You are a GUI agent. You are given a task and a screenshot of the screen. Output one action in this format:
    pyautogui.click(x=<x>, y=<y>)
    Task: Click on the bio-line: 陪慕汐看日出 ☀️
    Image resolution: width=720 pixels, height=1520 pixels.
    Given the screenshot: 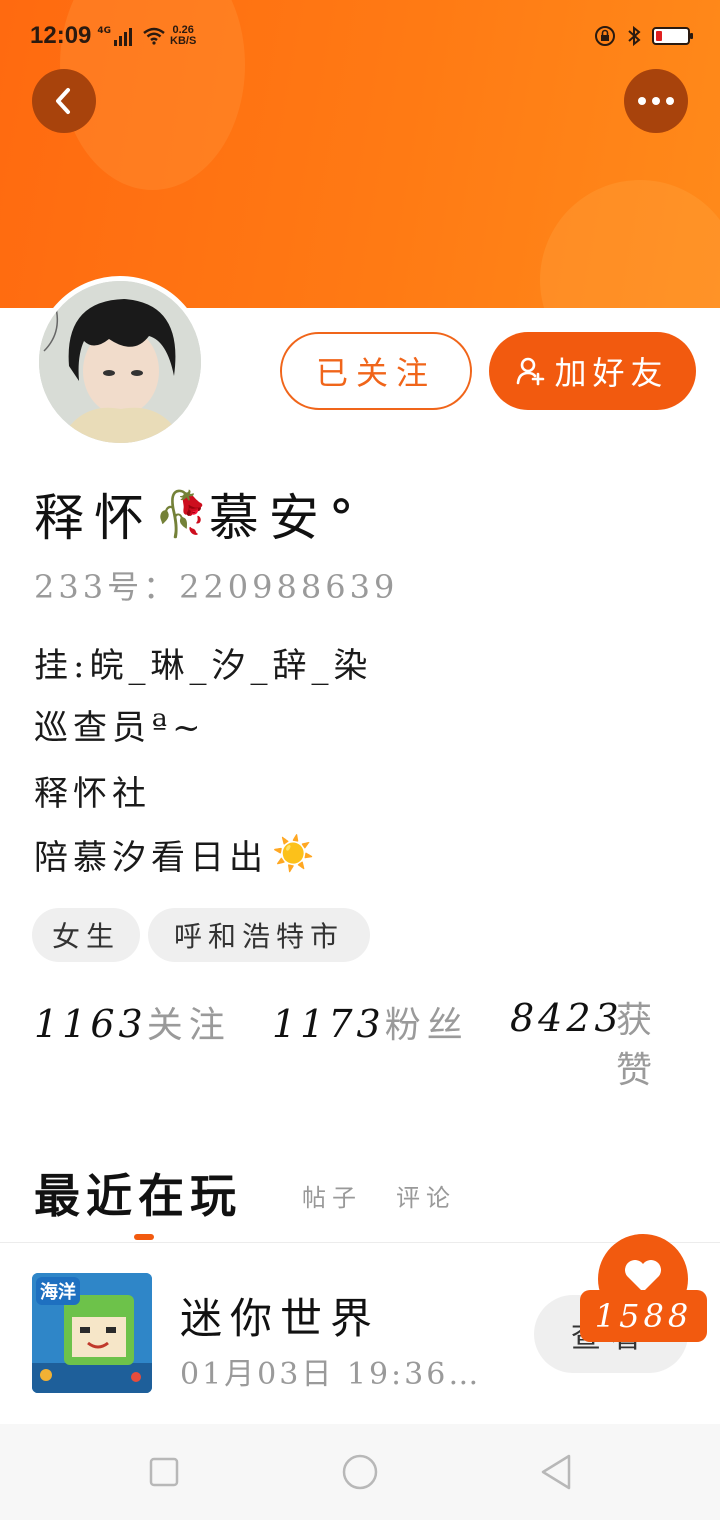 What is the action you would take?
    pyautogui.click(x=176, y=854)
    